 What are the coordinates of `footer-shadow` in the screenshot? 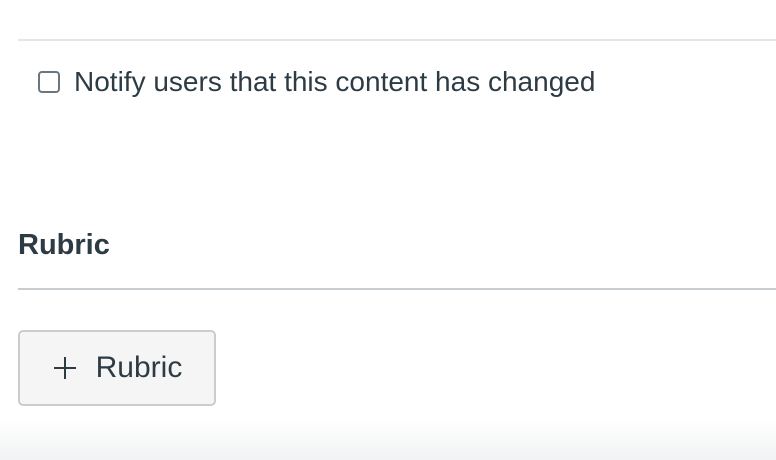 It's located at (388, 440).